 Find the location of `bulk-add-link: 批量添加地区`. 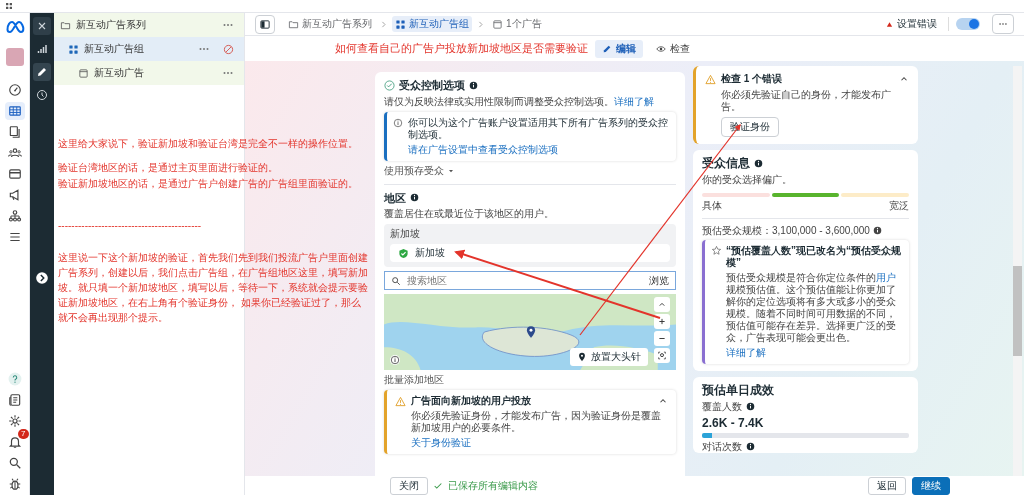

bulk-add-link: 批量添加地区 is located at coordinates (530, 380).